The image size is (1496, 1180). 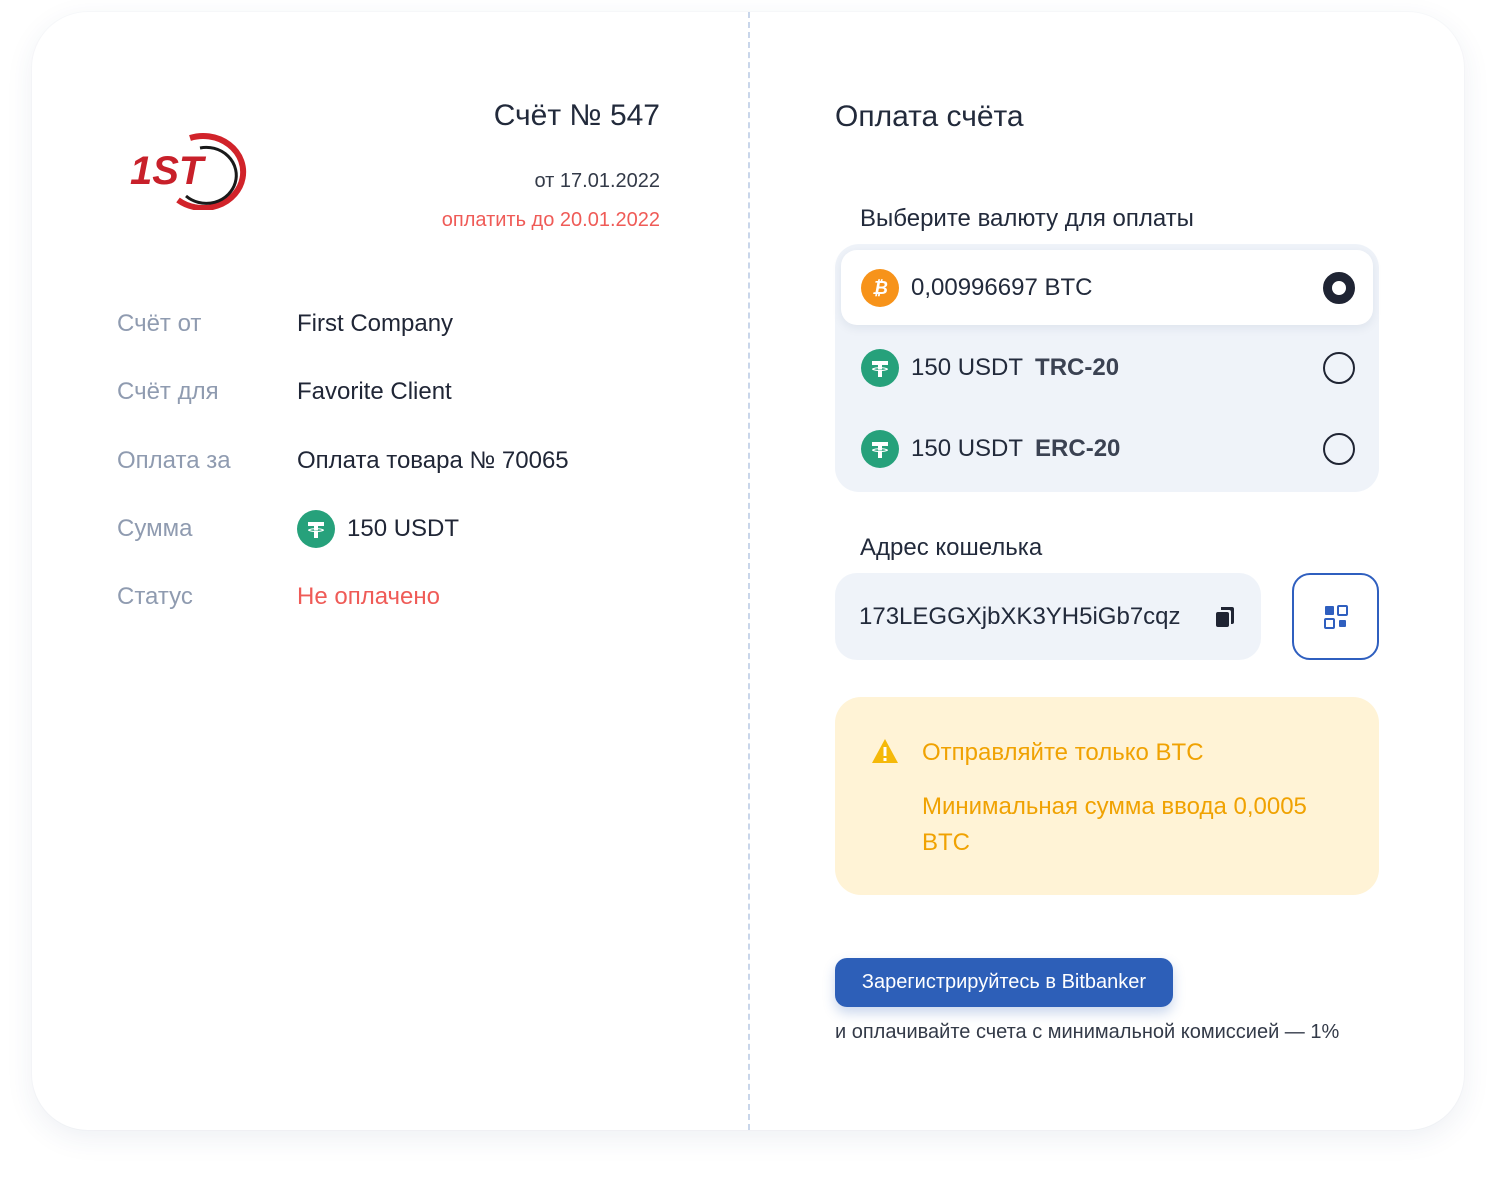 What do you see at coordinates (159, 323) in the screenshot?
I see `from-label: Счёт от` at bounding box center [159, 323].